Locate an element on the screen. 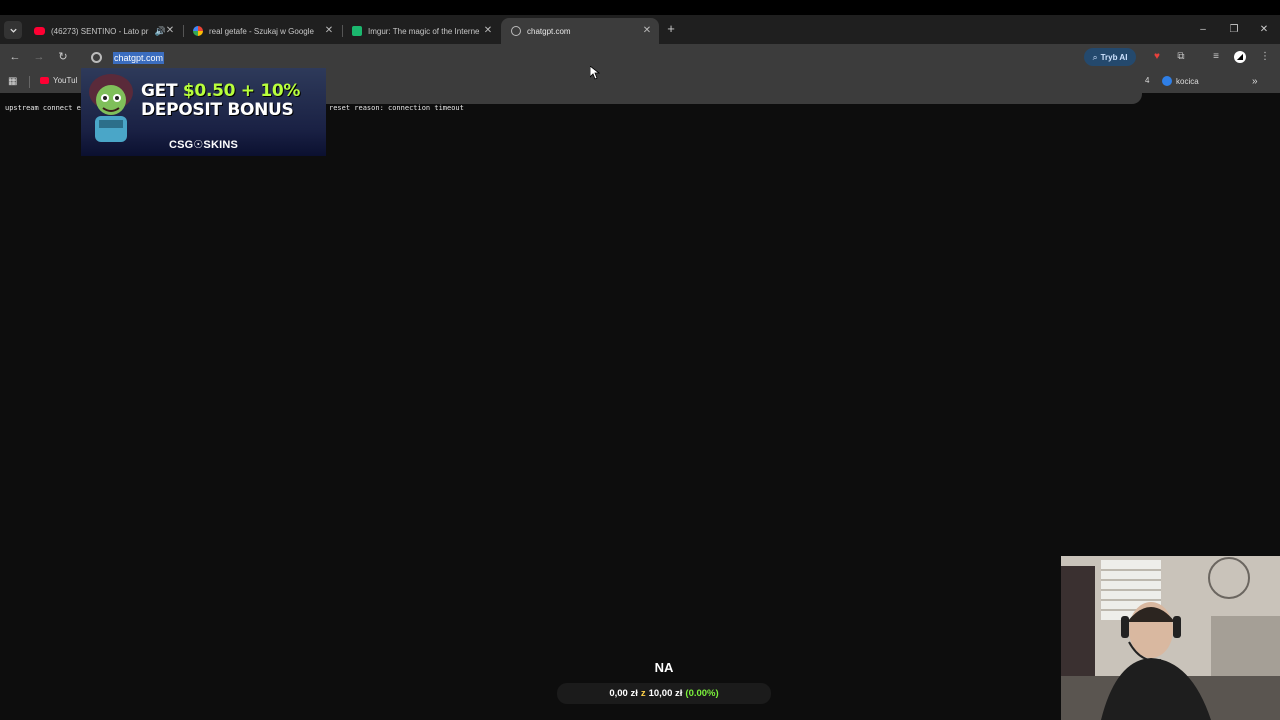 This screenshot has height=720, width=1280. ad-character-illustration is located at coordinates (111, 108).